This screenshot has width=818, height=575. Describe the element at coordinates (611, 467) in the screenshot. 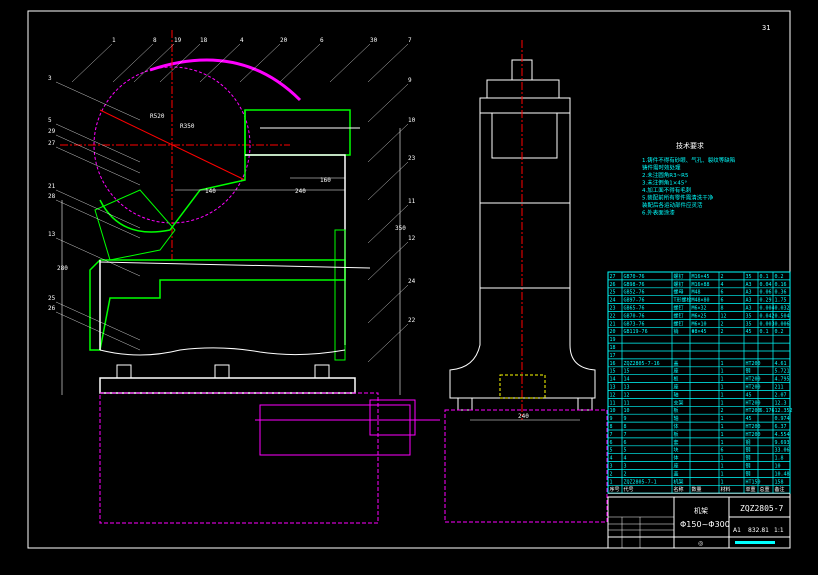

I see `bom-cell: 3` at that location.